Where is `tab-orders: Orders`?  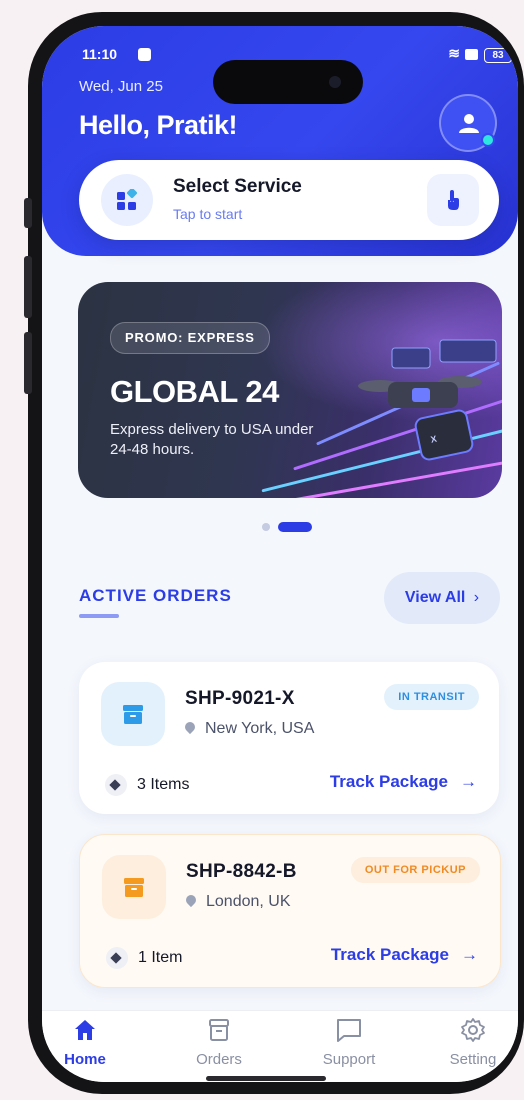
tab-orders: Orders is located at coordinates (219, 1042).